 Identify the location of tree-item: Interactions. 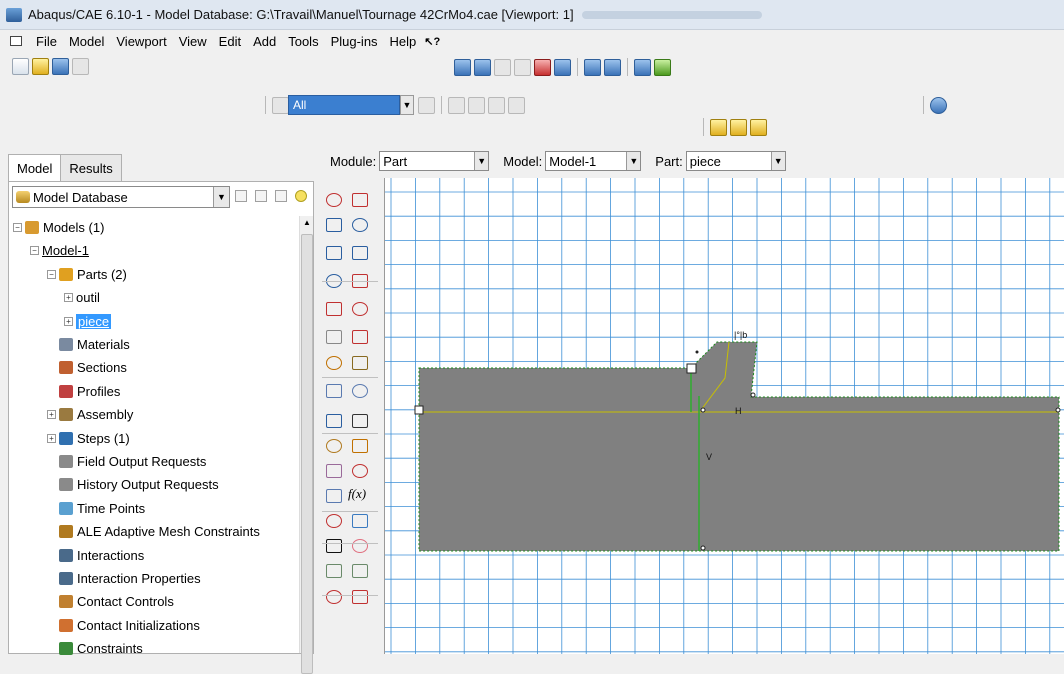
(95, 555).